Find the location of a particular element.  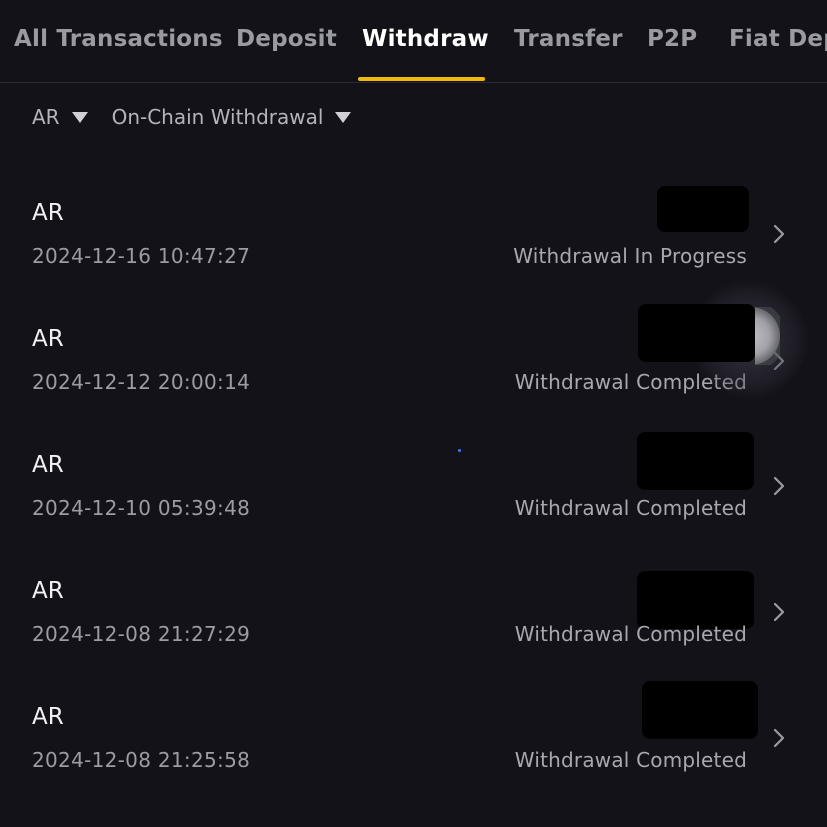

cursor-dot is located at coordinates (459, 450).